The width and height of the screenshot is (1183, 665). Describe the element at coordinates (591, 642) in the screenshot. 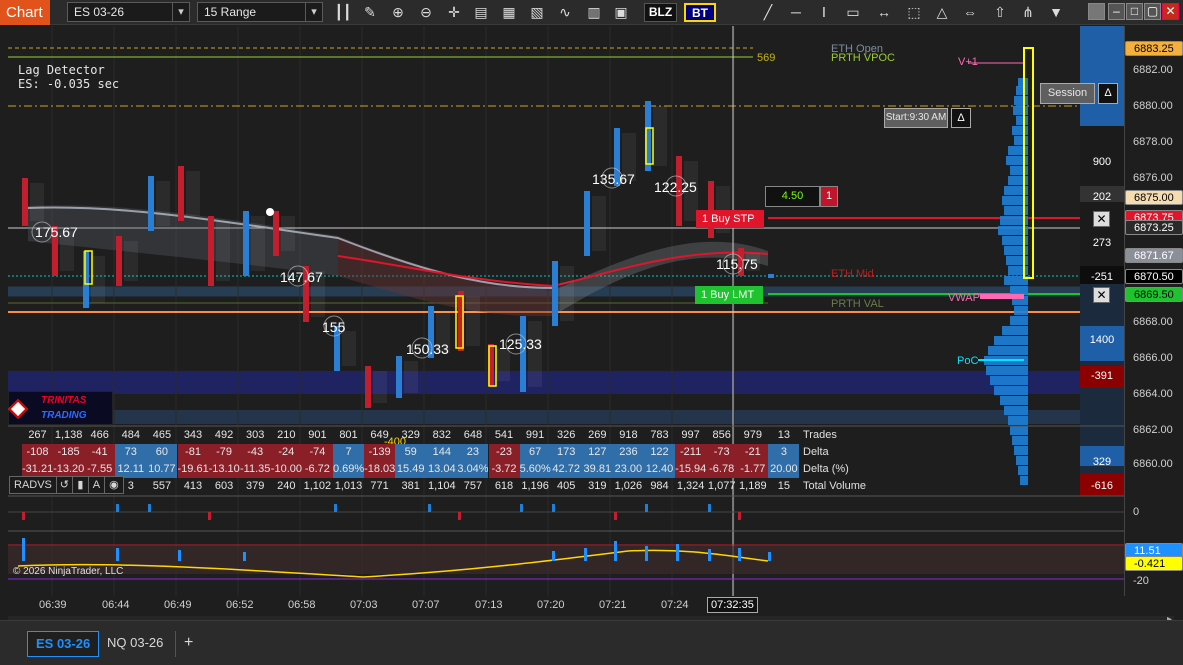

I see `tab-strip: ES 03-26 NQ 03-26 +` at that location.